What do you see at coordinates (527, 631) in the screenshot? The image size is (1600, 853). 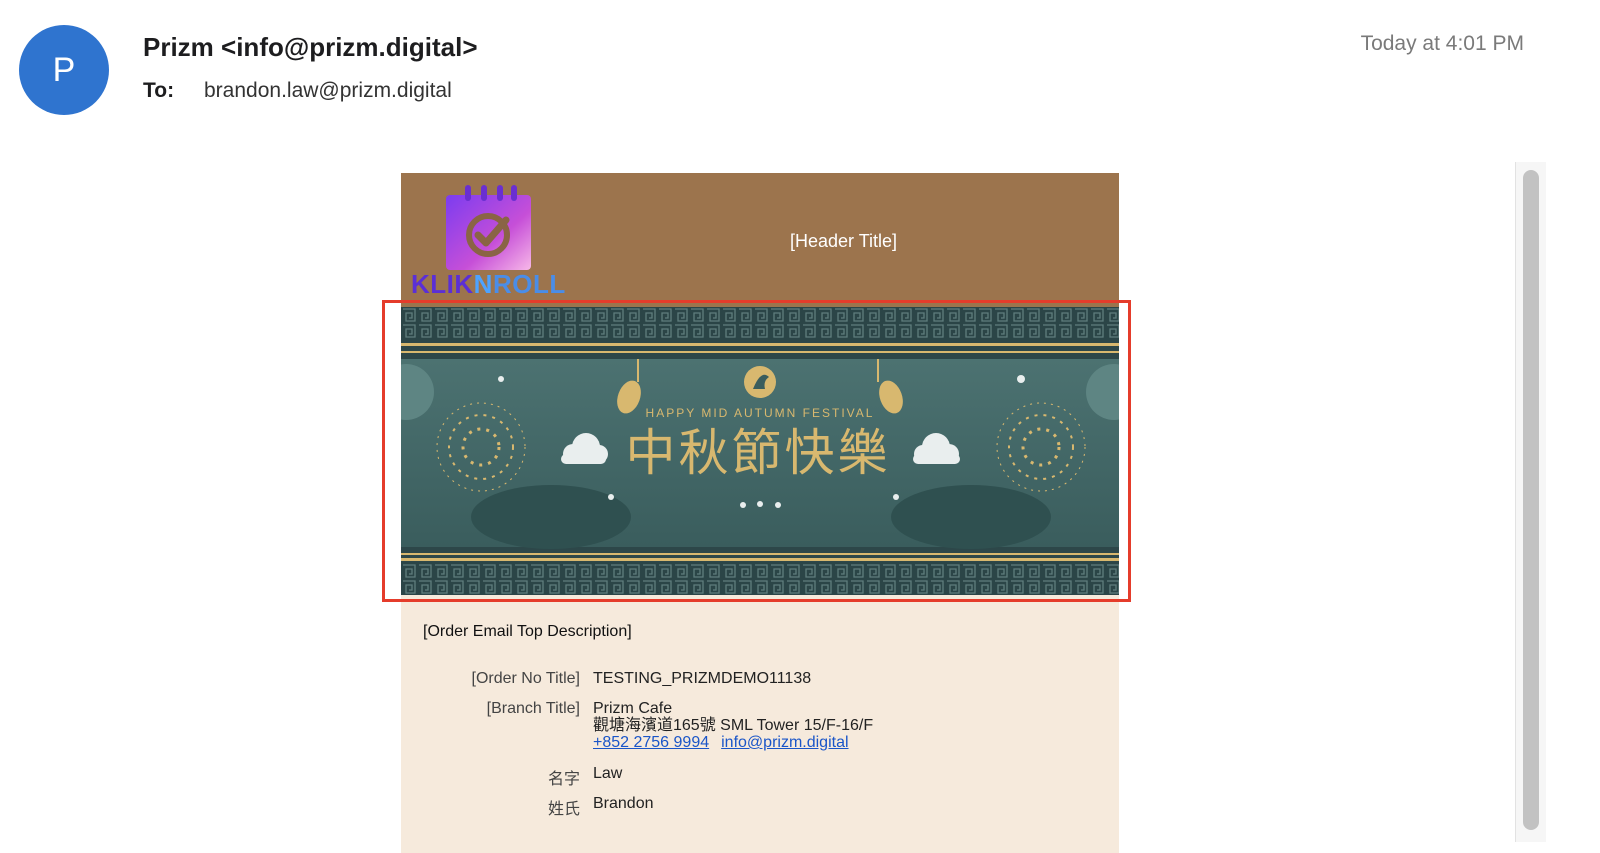 I see `order-top-description: [Order Email Top Description]` at bounding box center [527, 631].